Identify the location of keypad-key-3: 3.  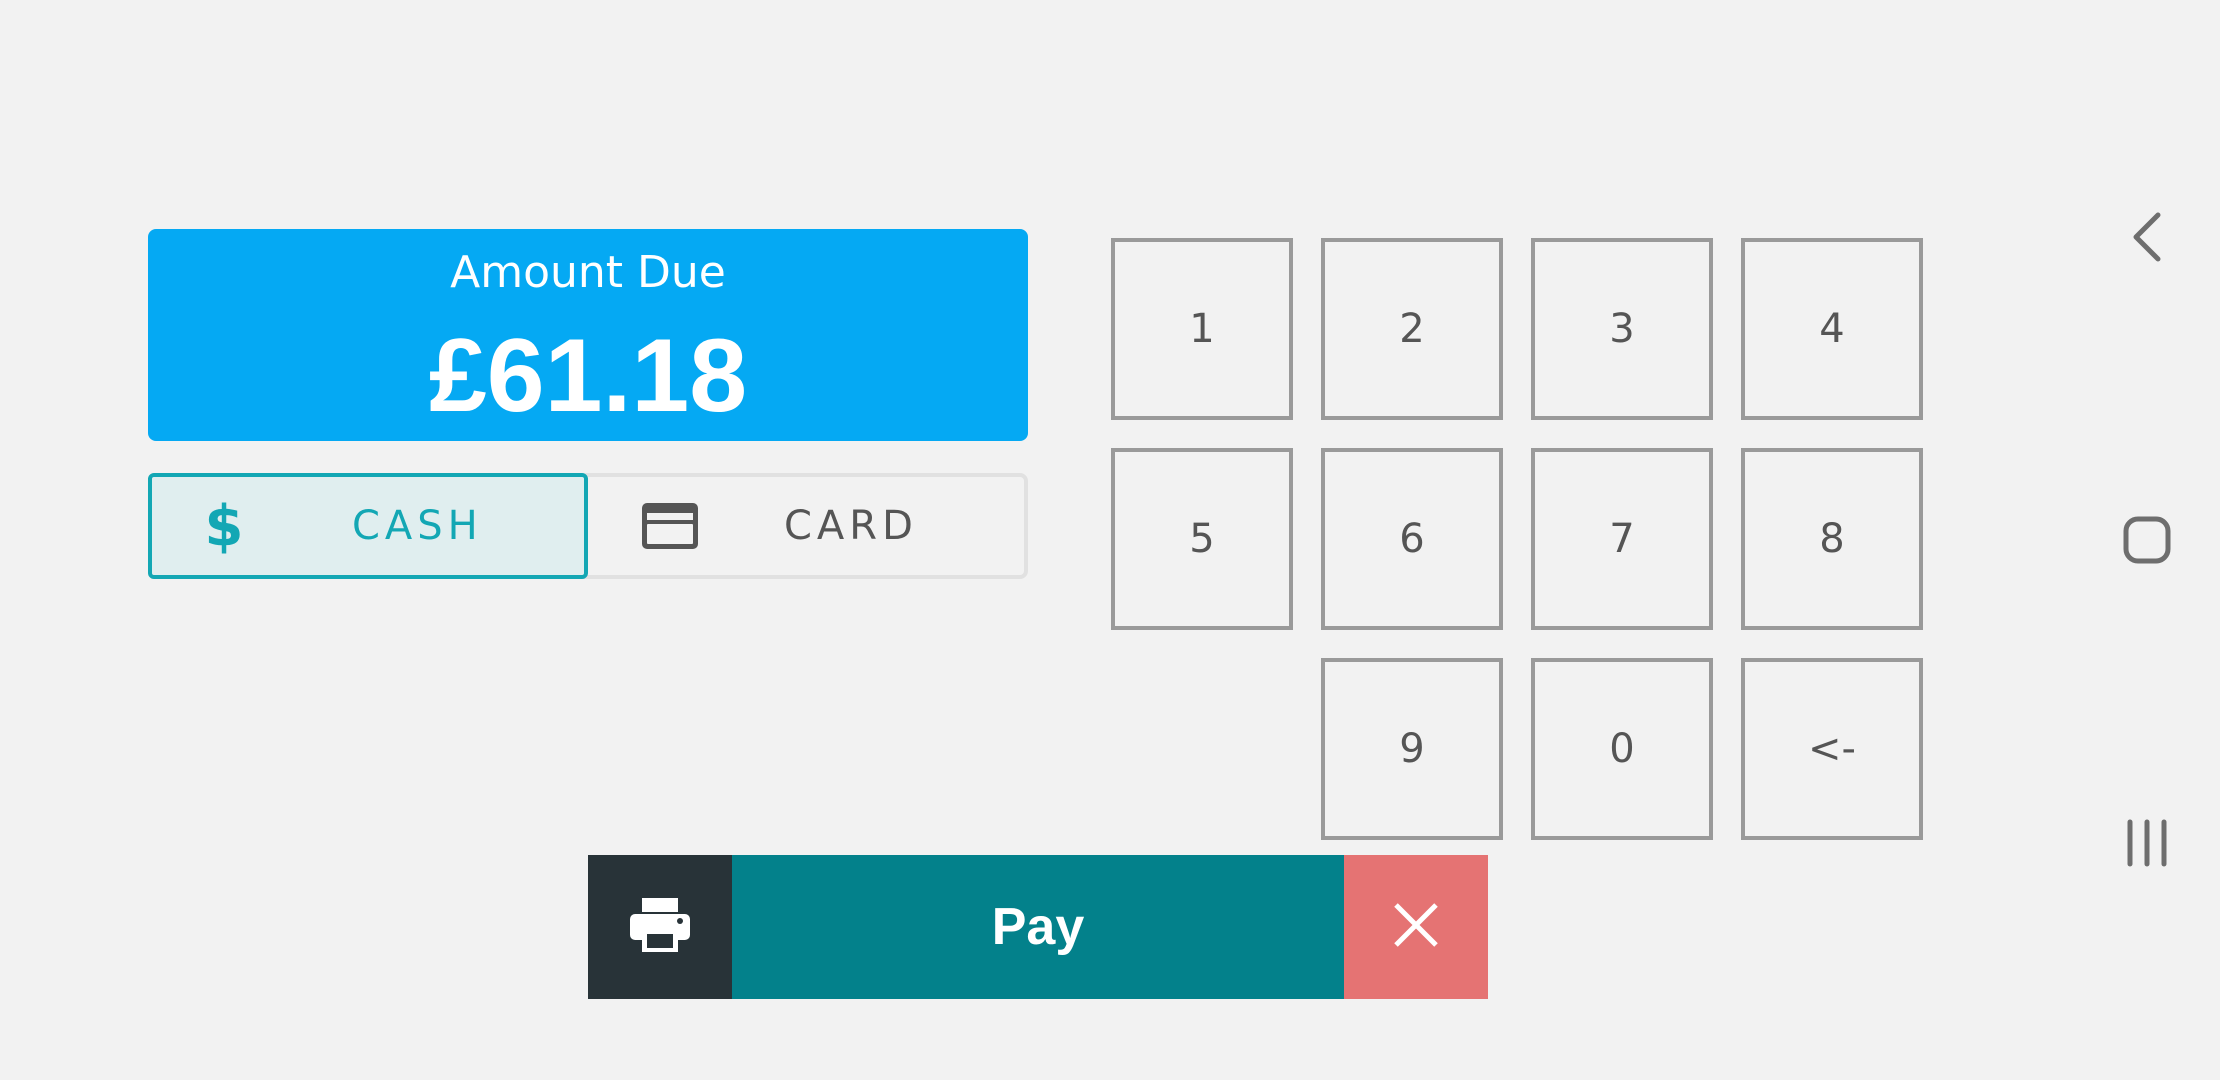
(1622, 329).